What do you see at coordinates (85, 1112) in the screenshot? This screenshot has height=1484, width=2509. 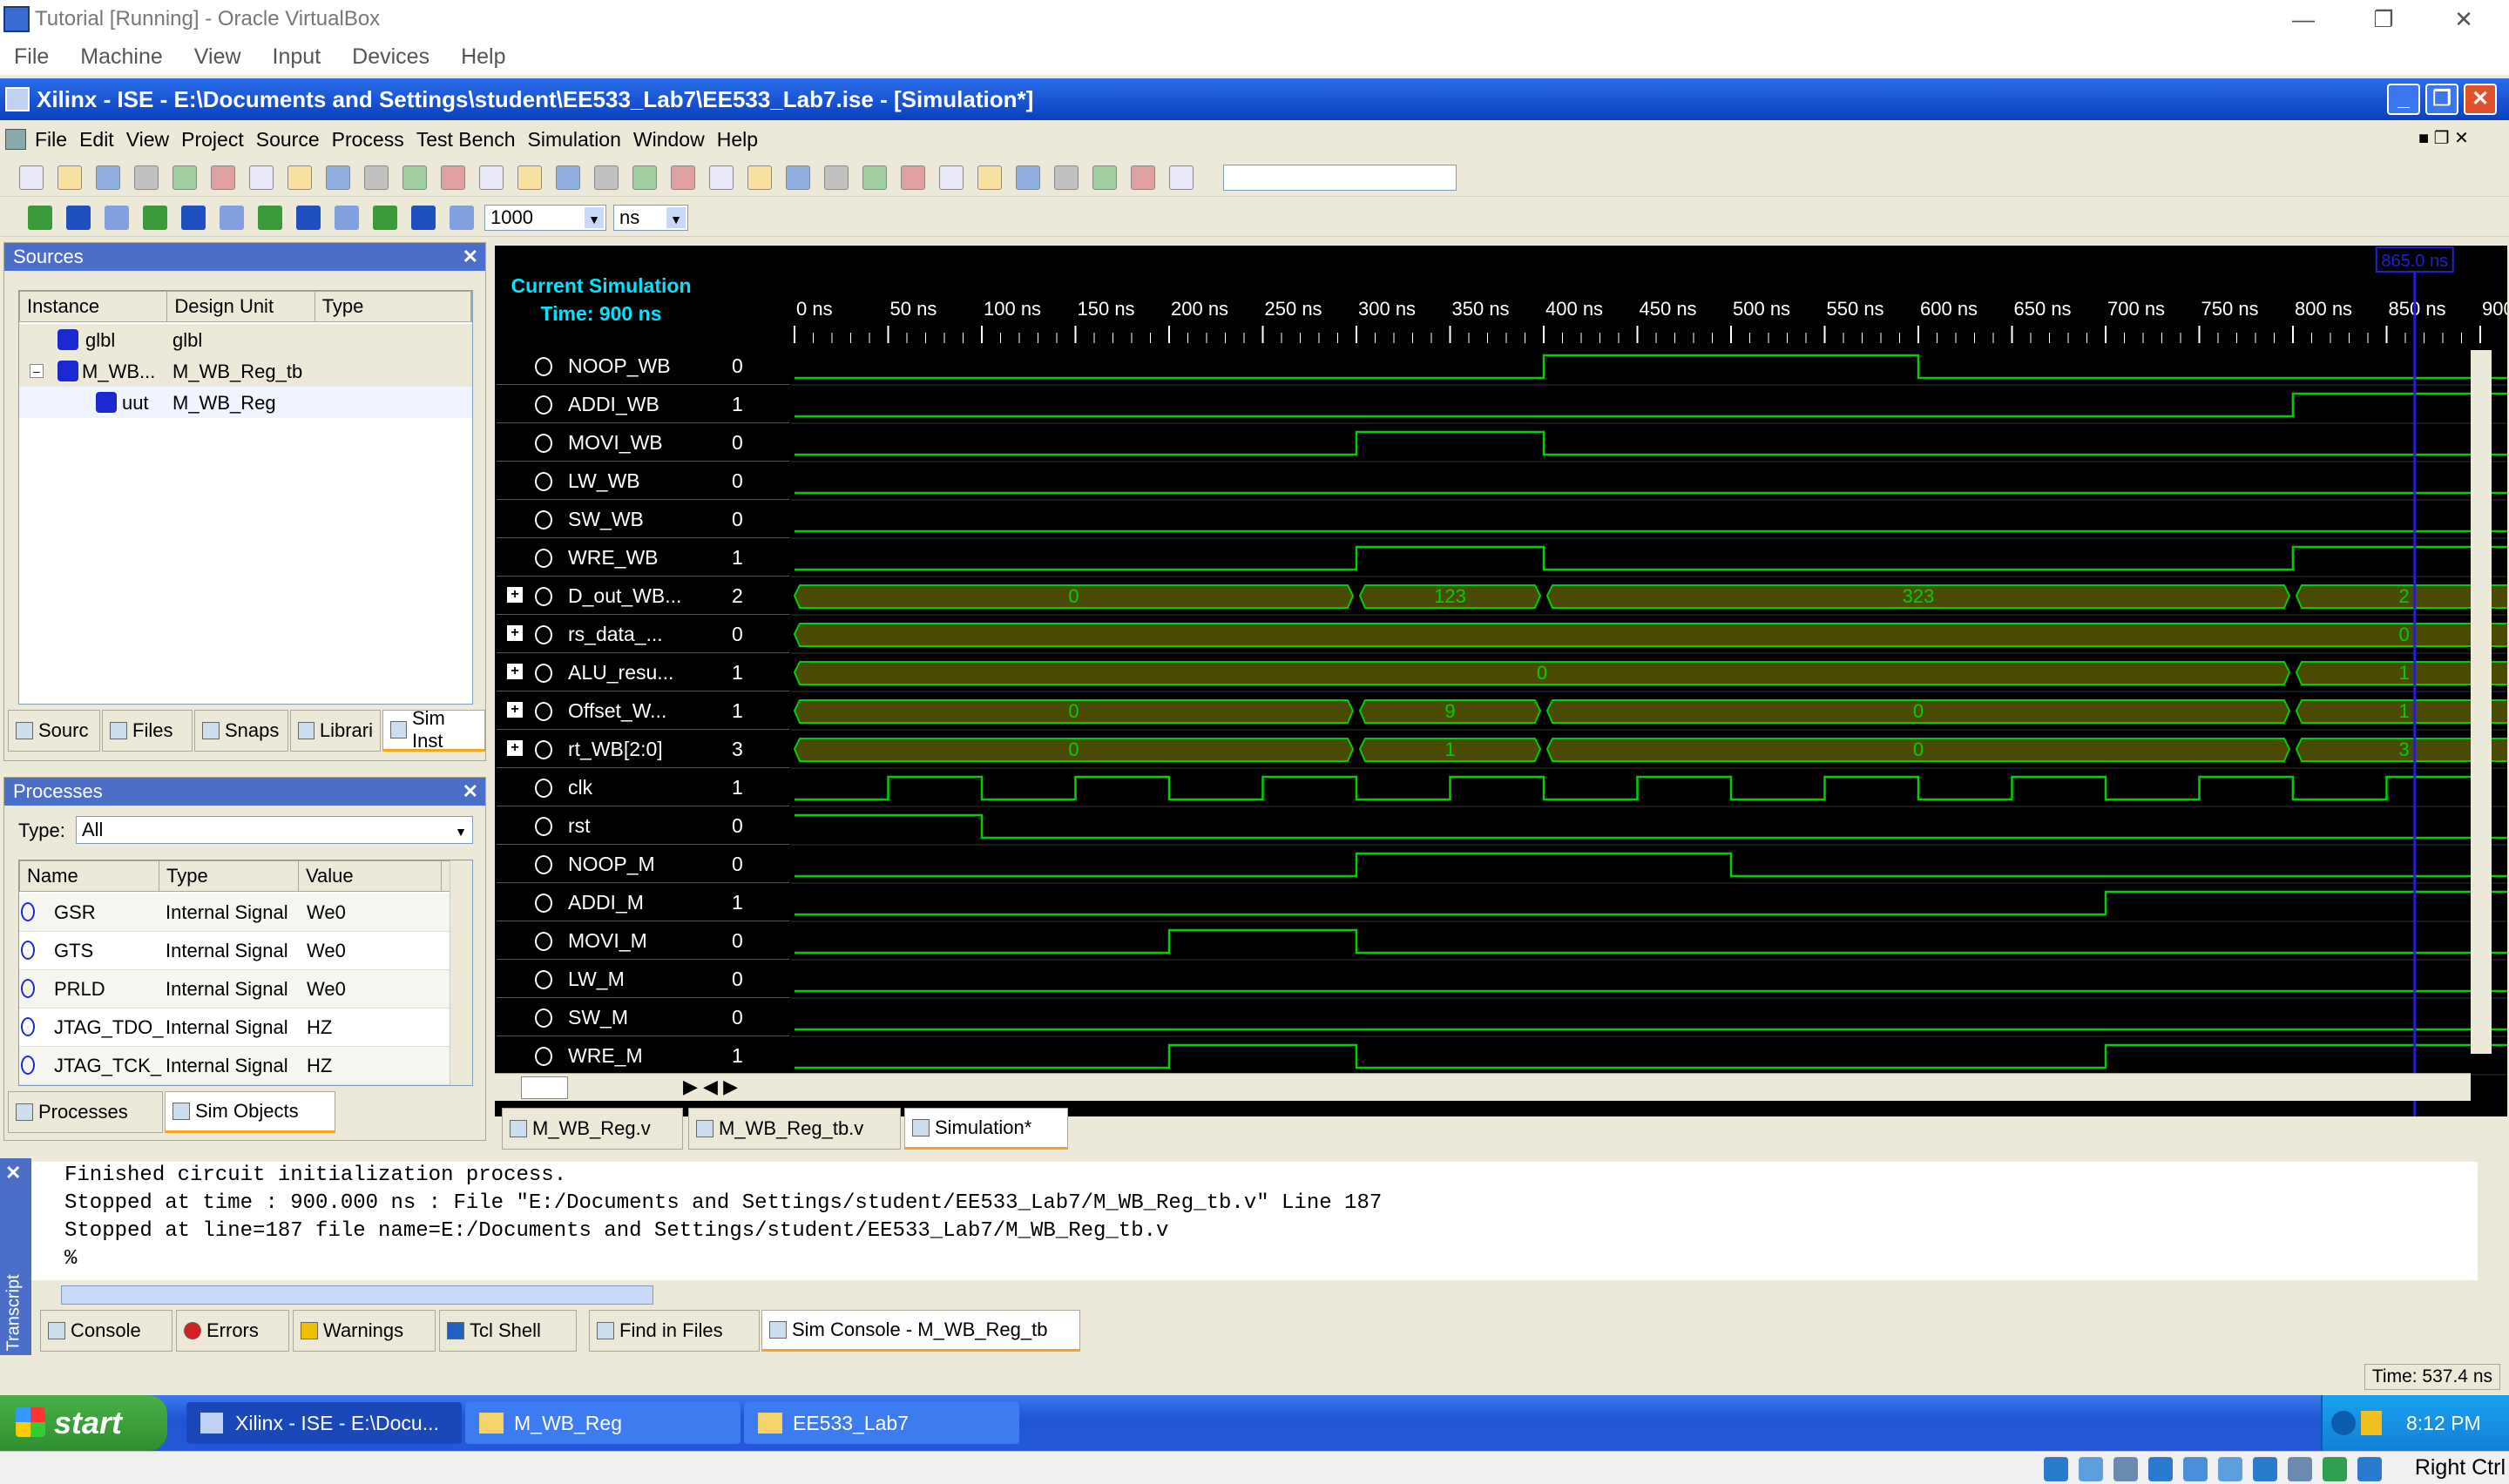 I see `tab-processes: Processes` at bounding box center [85, 1112].